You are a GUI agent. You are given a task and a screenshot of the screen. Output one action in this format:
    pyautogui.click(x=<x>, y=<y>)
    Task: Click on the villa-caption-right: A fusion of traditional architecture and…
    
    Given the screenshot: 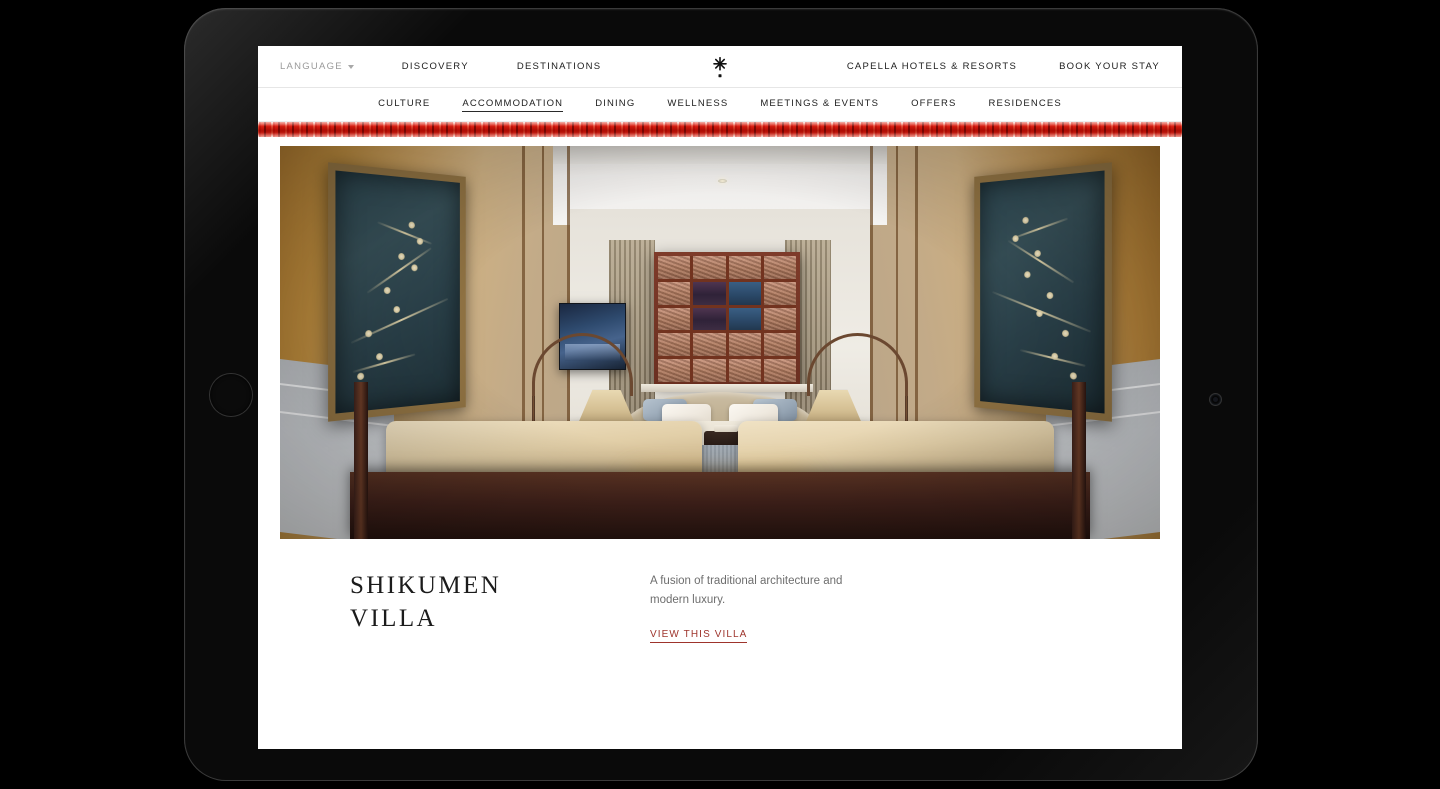 What is the action you would take?
    pyautogui.click(x=757, y=606)
    